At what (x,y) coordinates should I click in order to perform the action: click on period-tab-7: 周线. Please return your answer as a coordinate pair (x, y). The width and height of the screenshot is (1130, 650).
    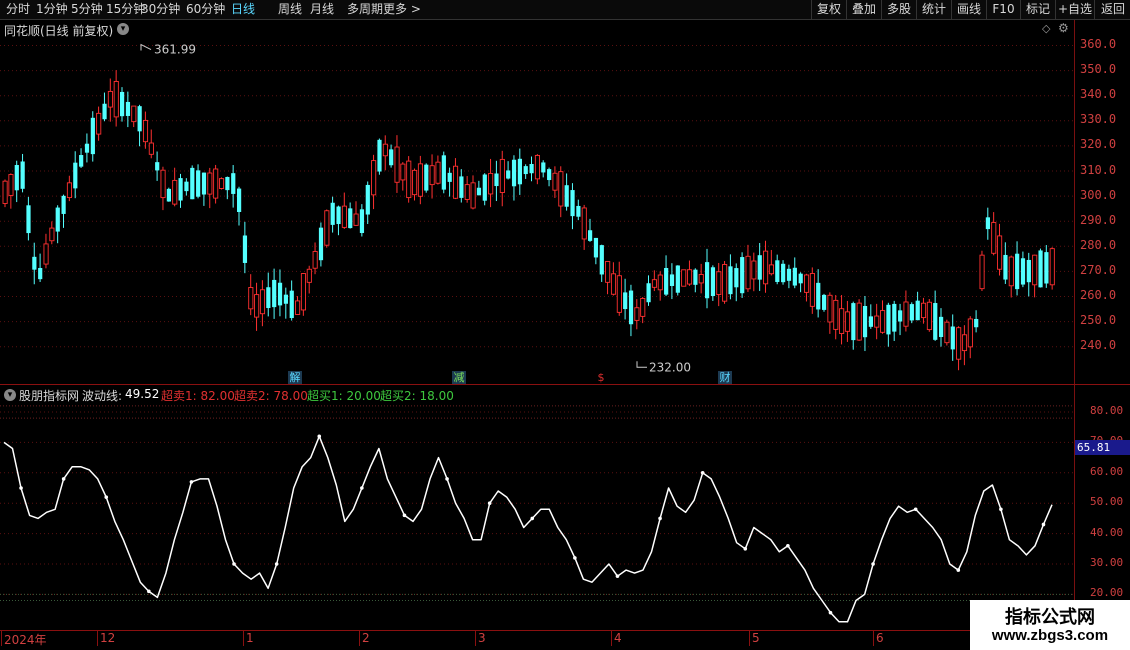
    Looking at the image, I should click on (290, 9).